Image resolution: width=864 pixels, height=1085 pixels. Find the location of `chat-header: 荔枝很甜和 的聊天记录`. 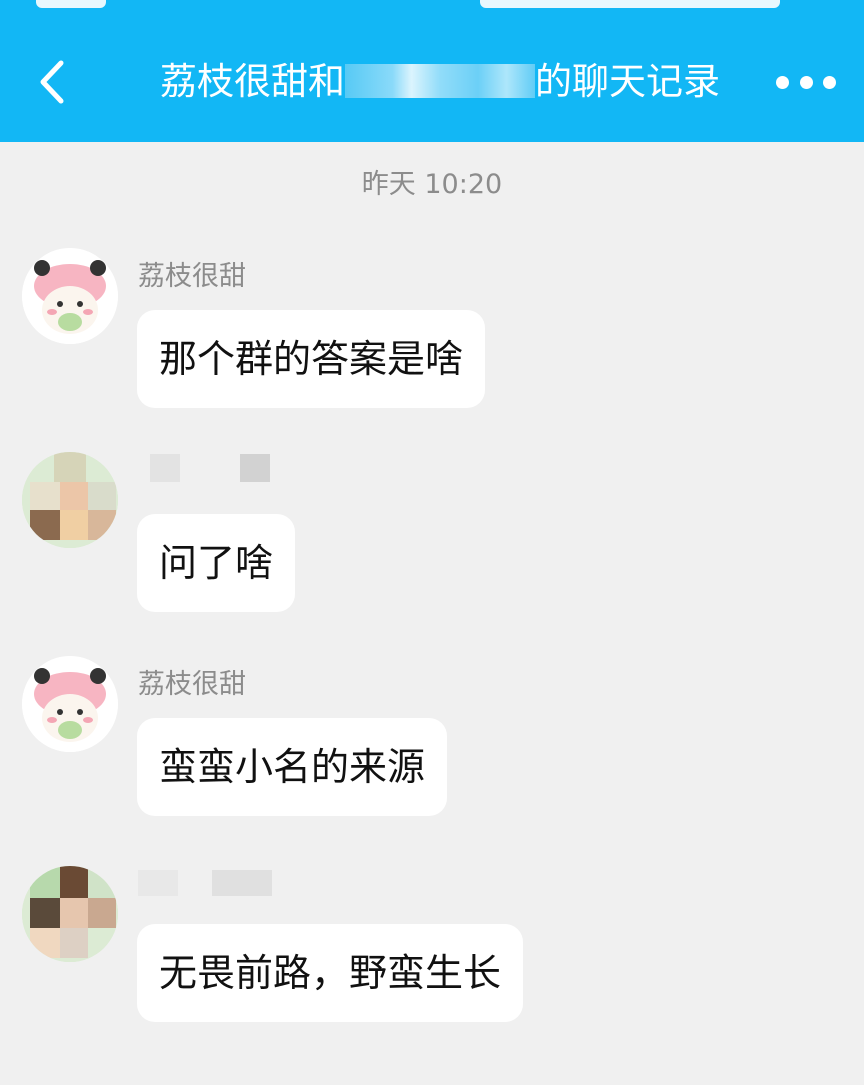

chat-header: 荔枝很甜和 的聊天记录 is located at coordinates (432, 71).